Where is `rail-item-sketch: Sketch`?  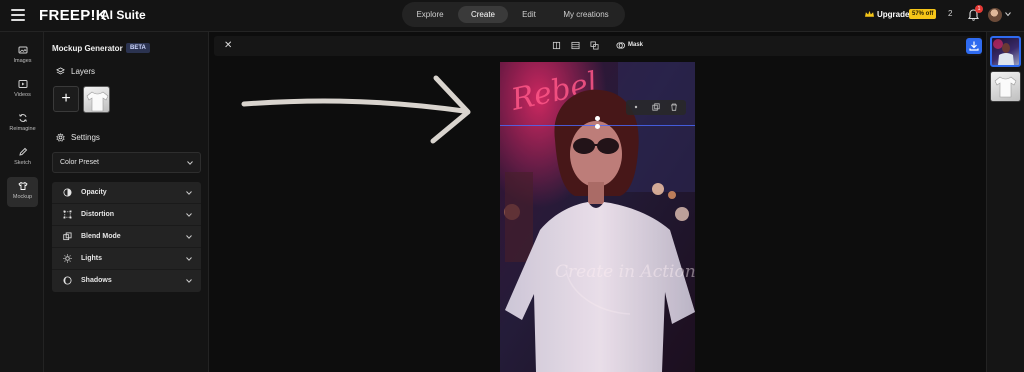
rail-item-sketch: Sketch is located at coordinates (22, 158).